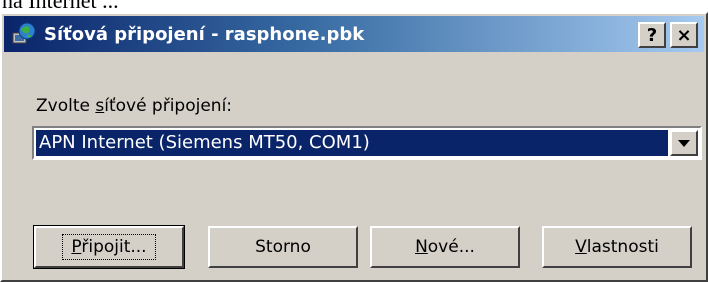 This screenshot has width=708, height=282. Describe the element at coordinates (652, 35) in the screenshot. I see `help-button: ?` at that location.